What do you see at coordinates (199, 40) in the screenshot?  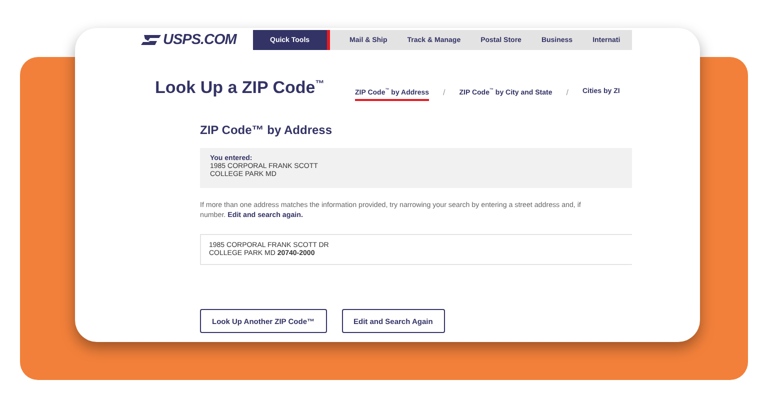 I see `logo-text: USPS.COM` at bounding box center [199, 40].